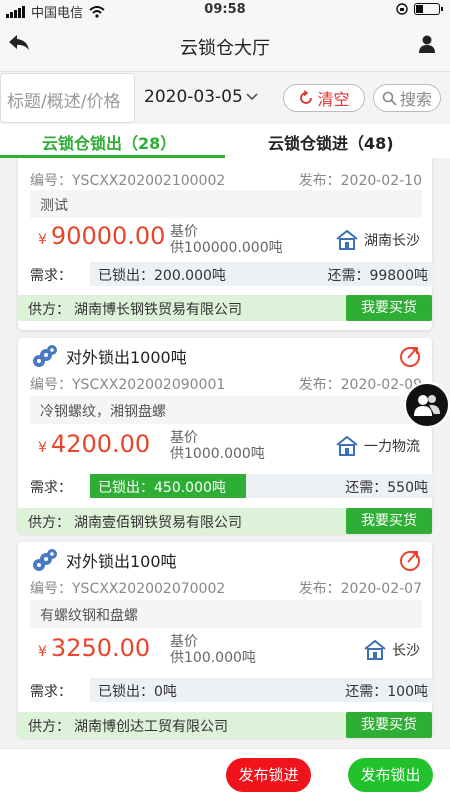 The image size is (450, 800). What do you see at coordinates (427, 46) in the screenshot?
I see `user-icon` at bounding box center [427, 46].